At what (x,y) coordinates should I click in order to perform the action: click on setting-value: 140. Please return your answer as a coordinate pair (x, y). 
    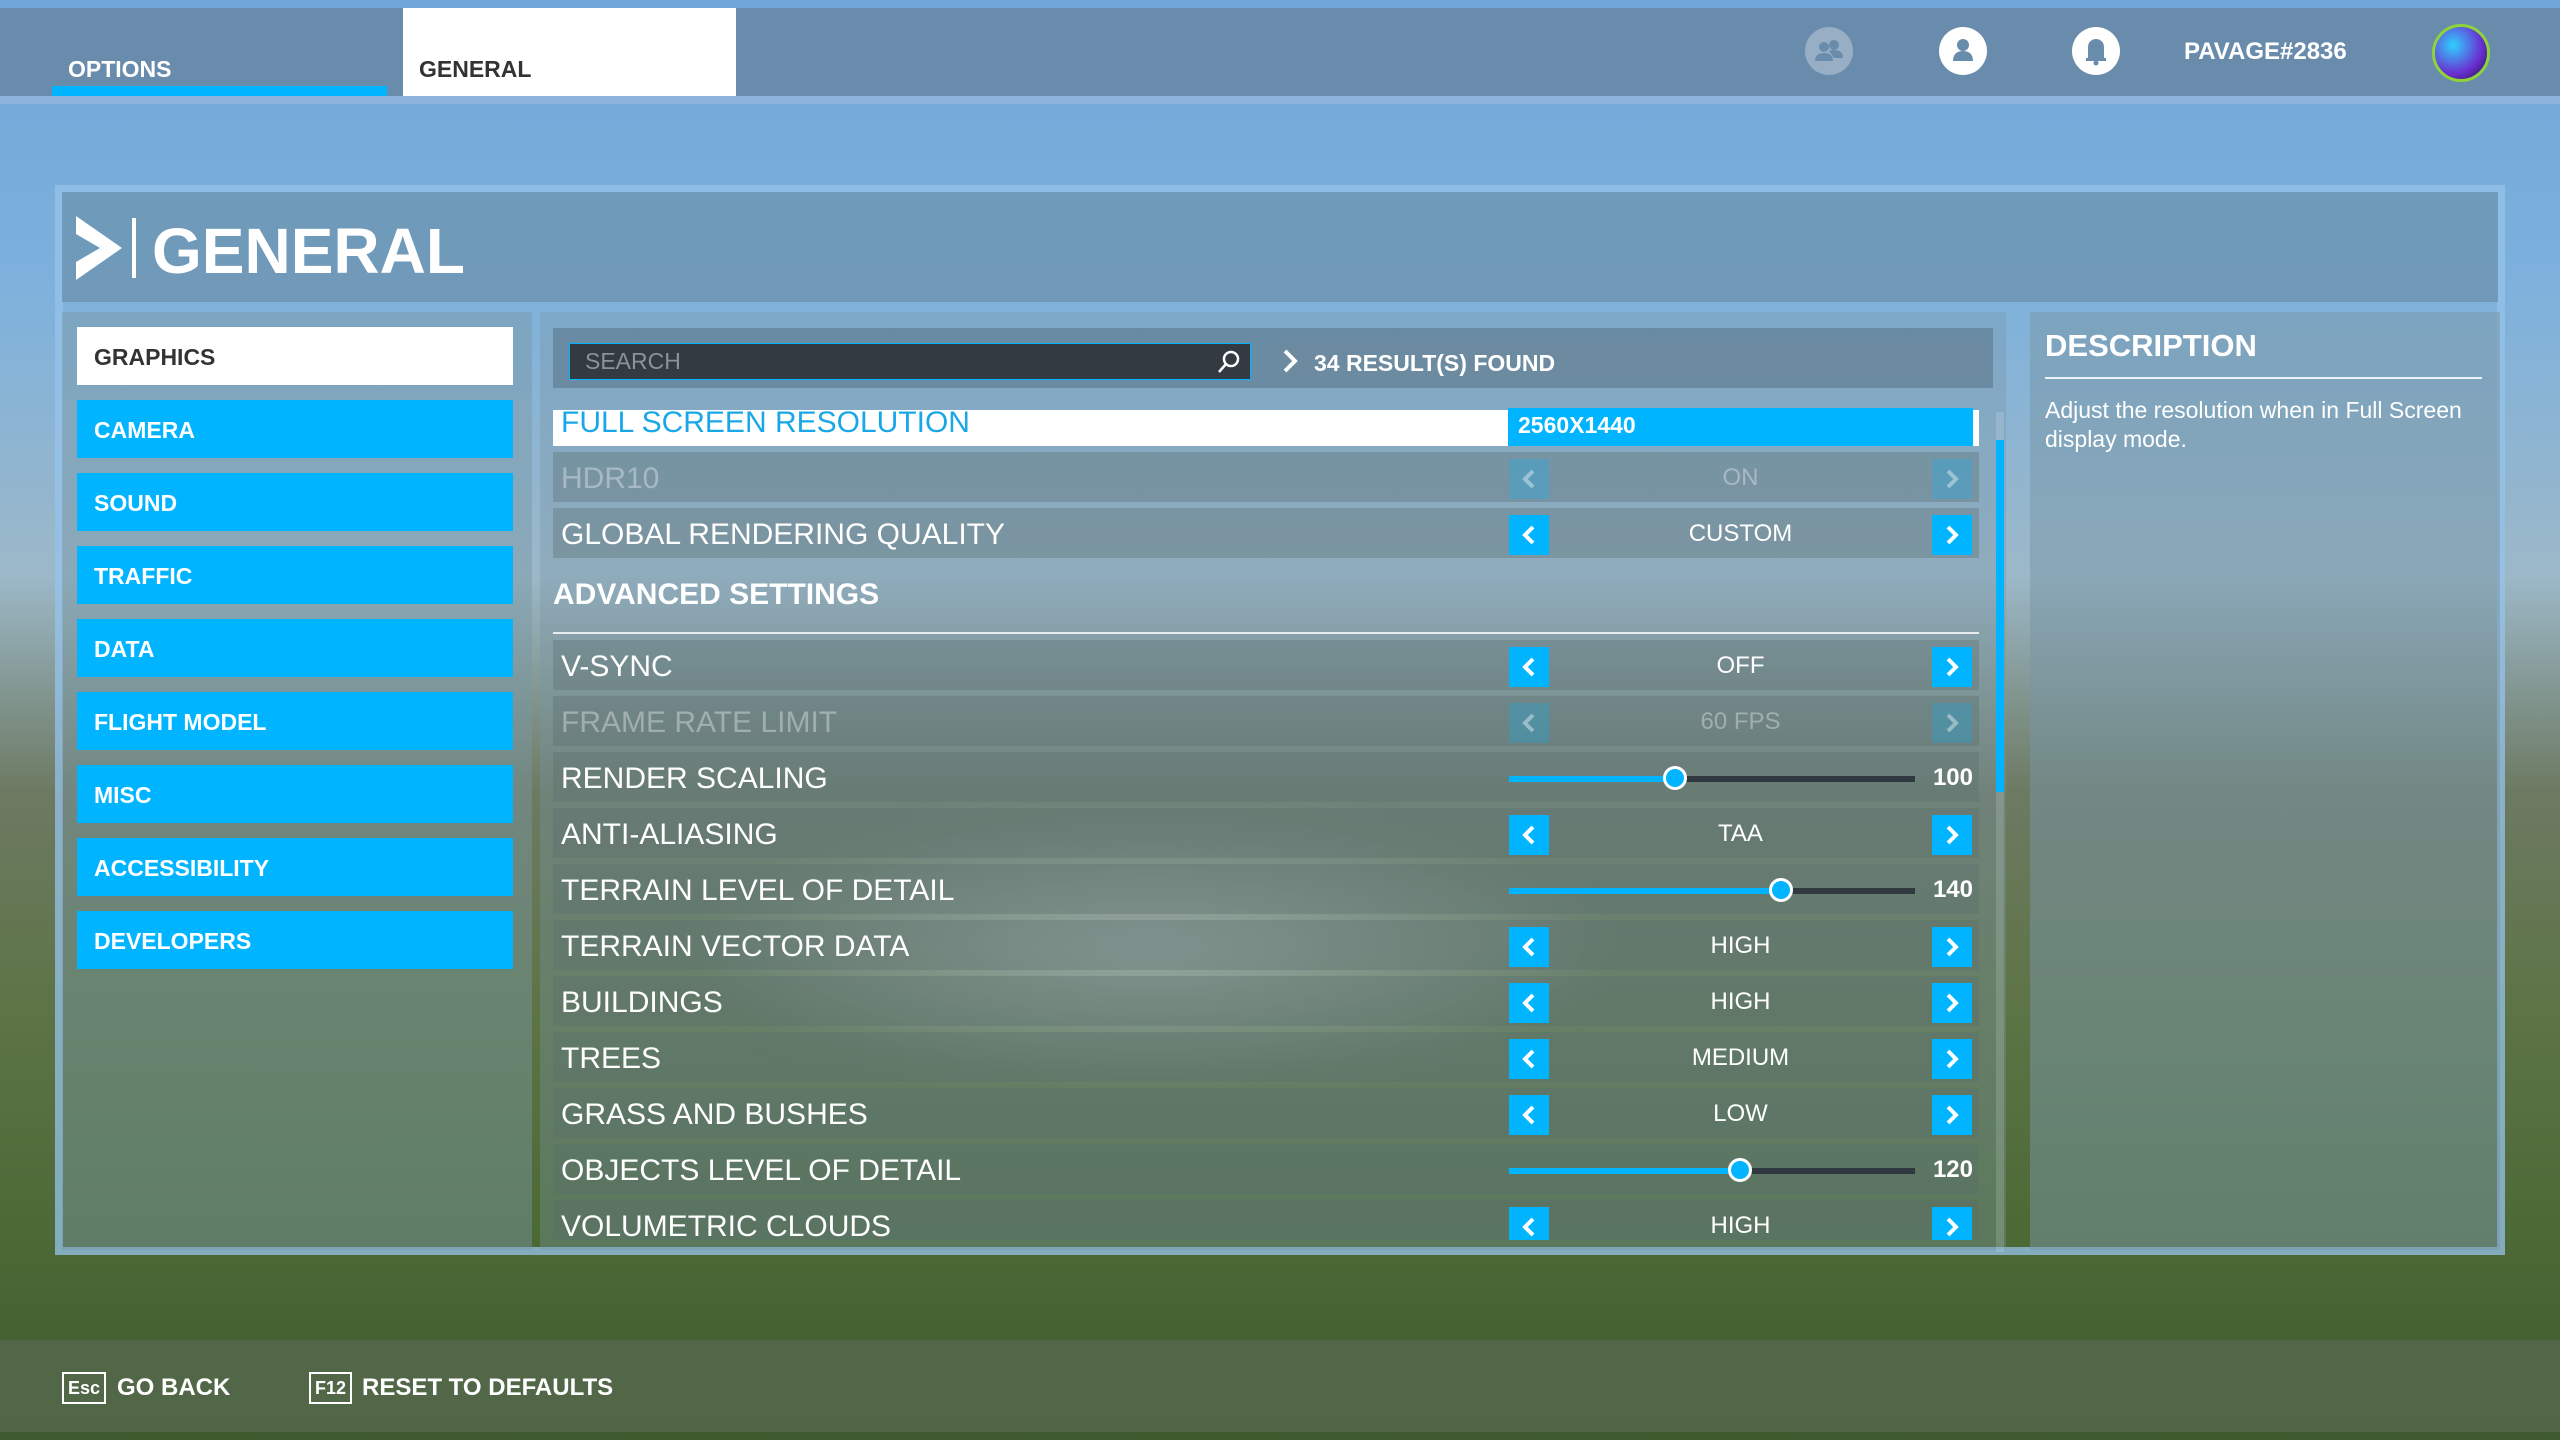
    Looking at the image, I should click on (1952, 889).